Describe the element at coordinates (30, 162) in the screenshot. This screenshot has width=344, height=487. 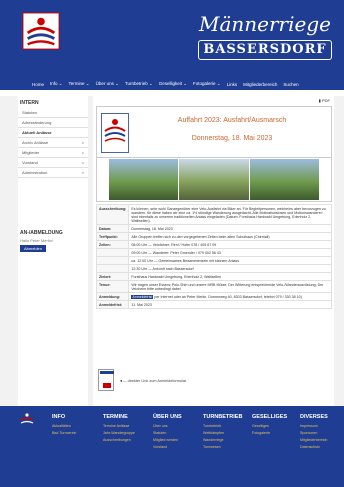
I see `sidebar-item-label: Vorstand` at that location.